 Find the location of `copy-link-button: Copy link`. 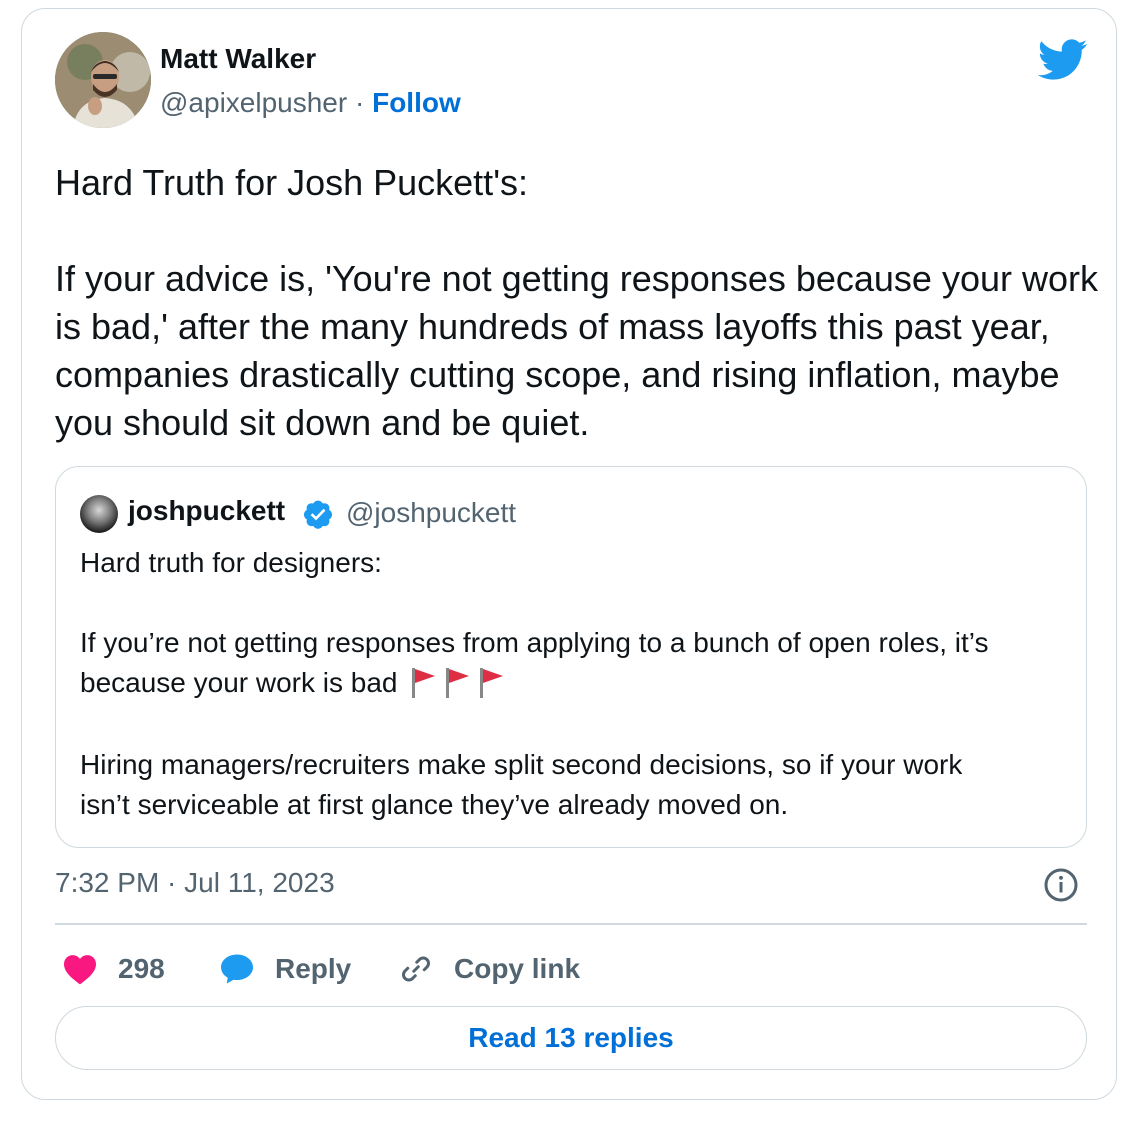

copy-link-button: Copy link is located at coordinates (489, 969).